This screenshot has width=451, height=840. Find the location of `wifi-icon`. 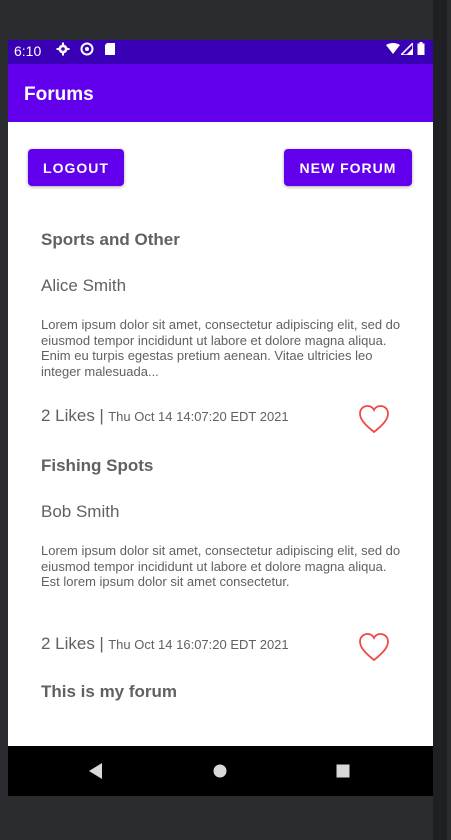

wifi-icon is located at coordinates (393, 50).